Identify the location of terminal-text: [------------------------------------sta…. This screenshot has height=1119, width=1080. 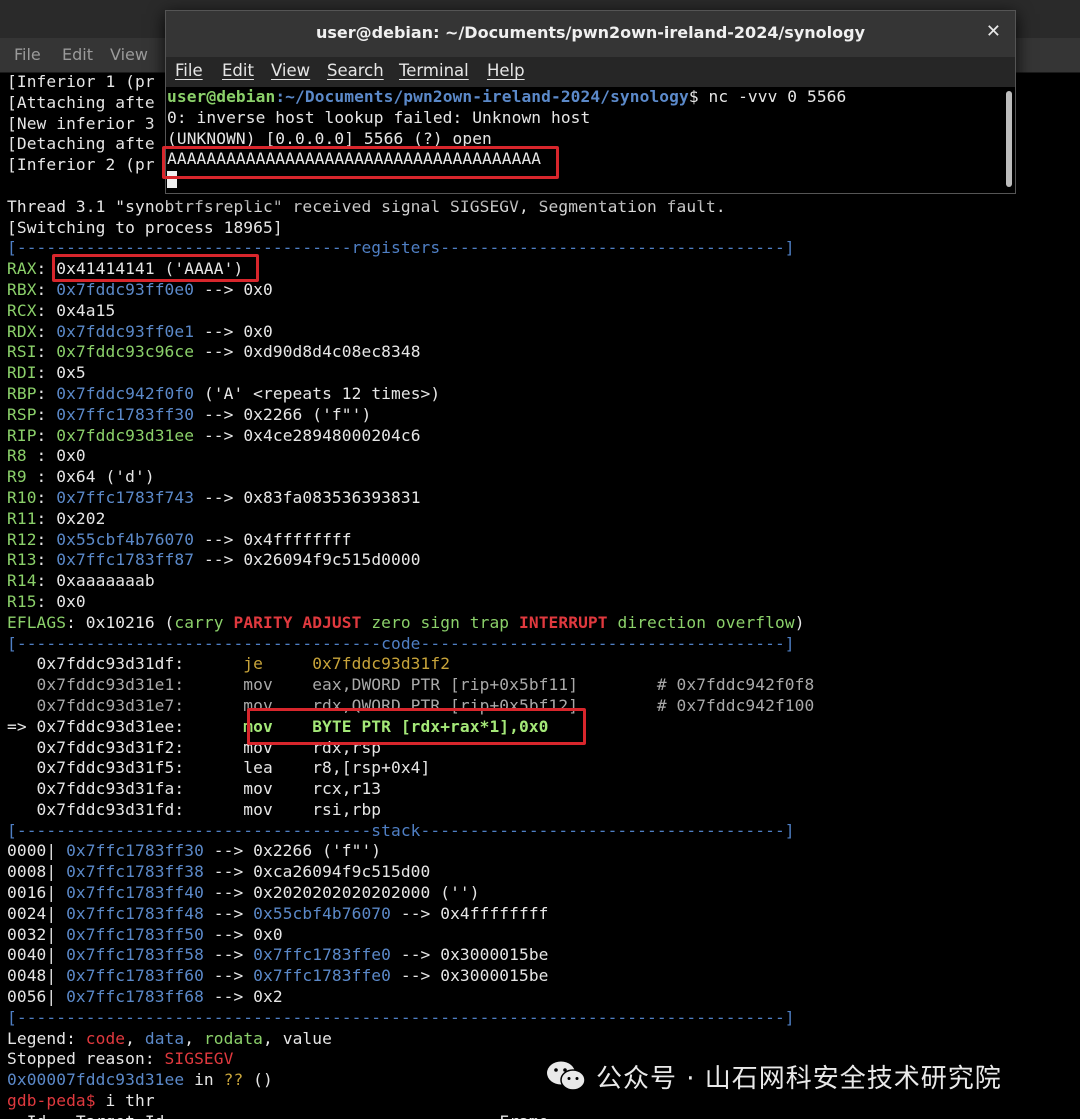
(401, 830).